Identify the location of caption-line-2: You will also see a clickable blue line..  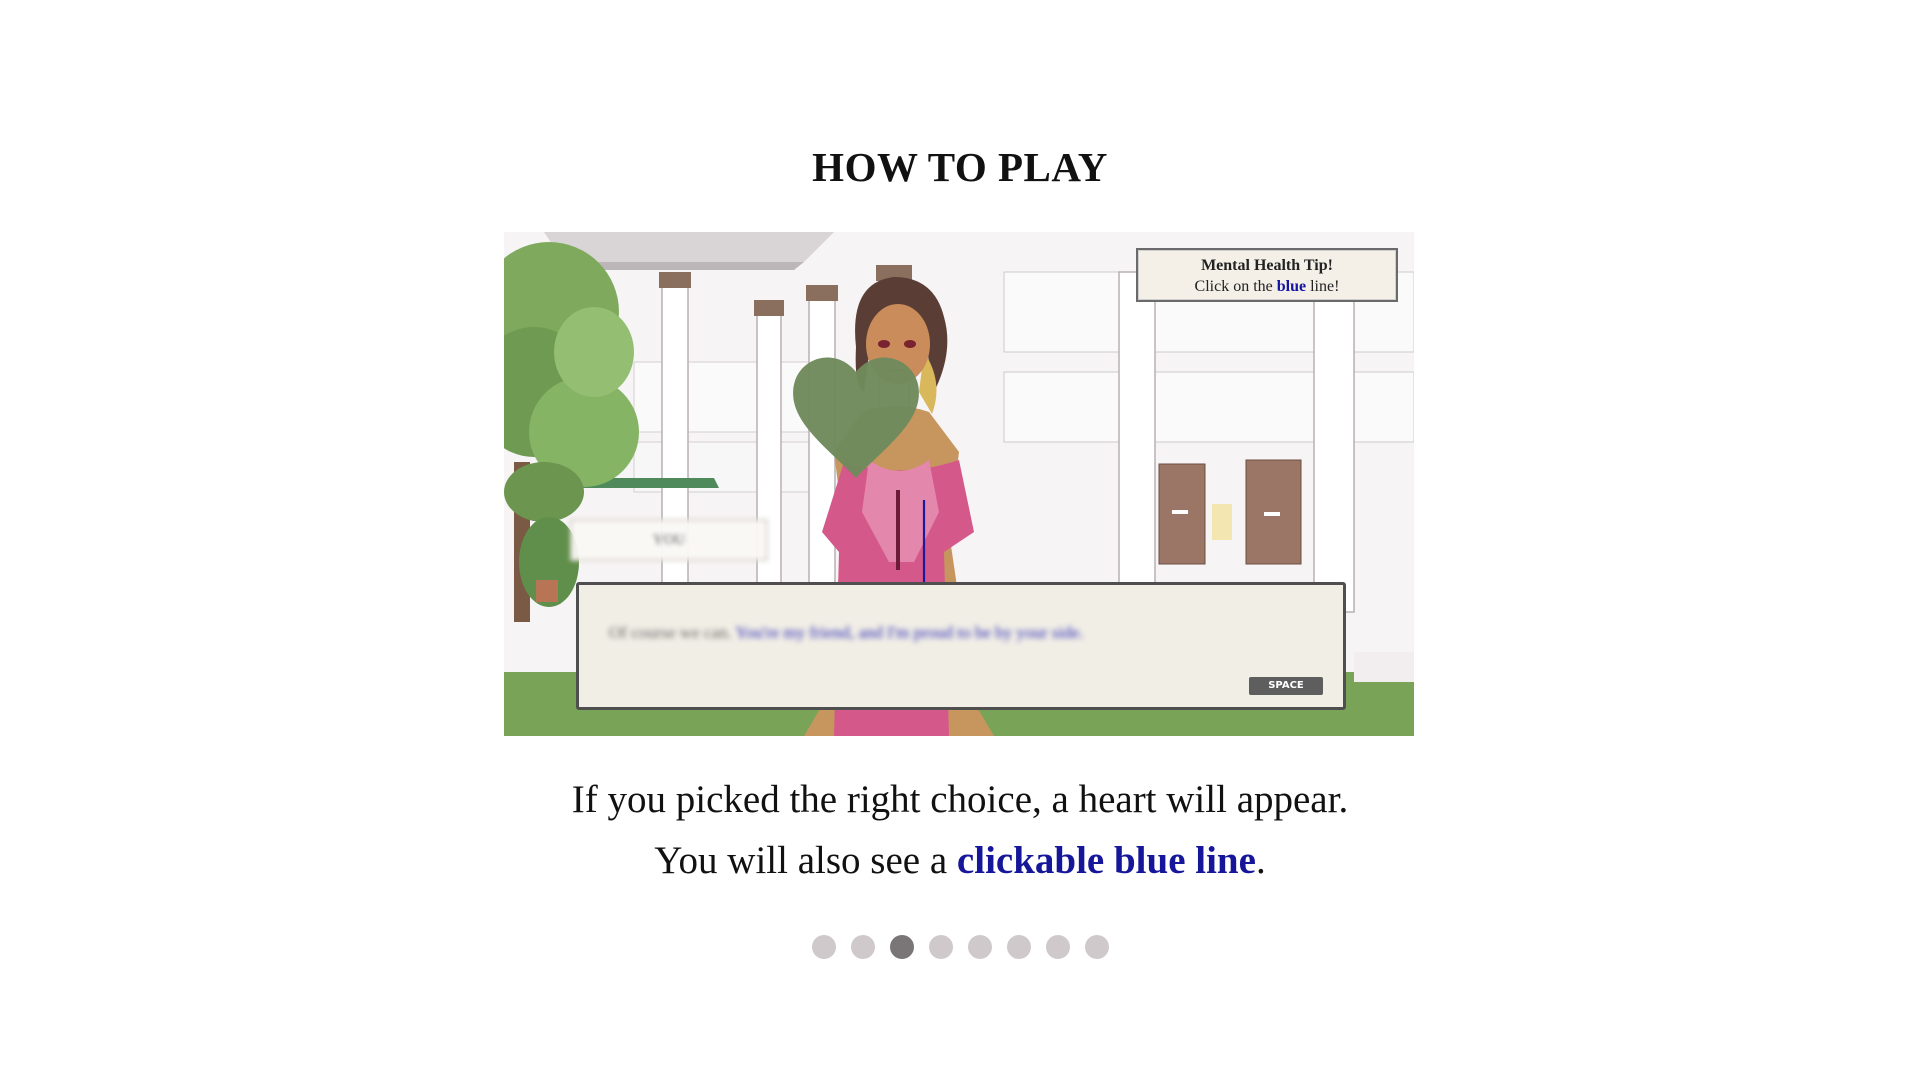
(960, 860).